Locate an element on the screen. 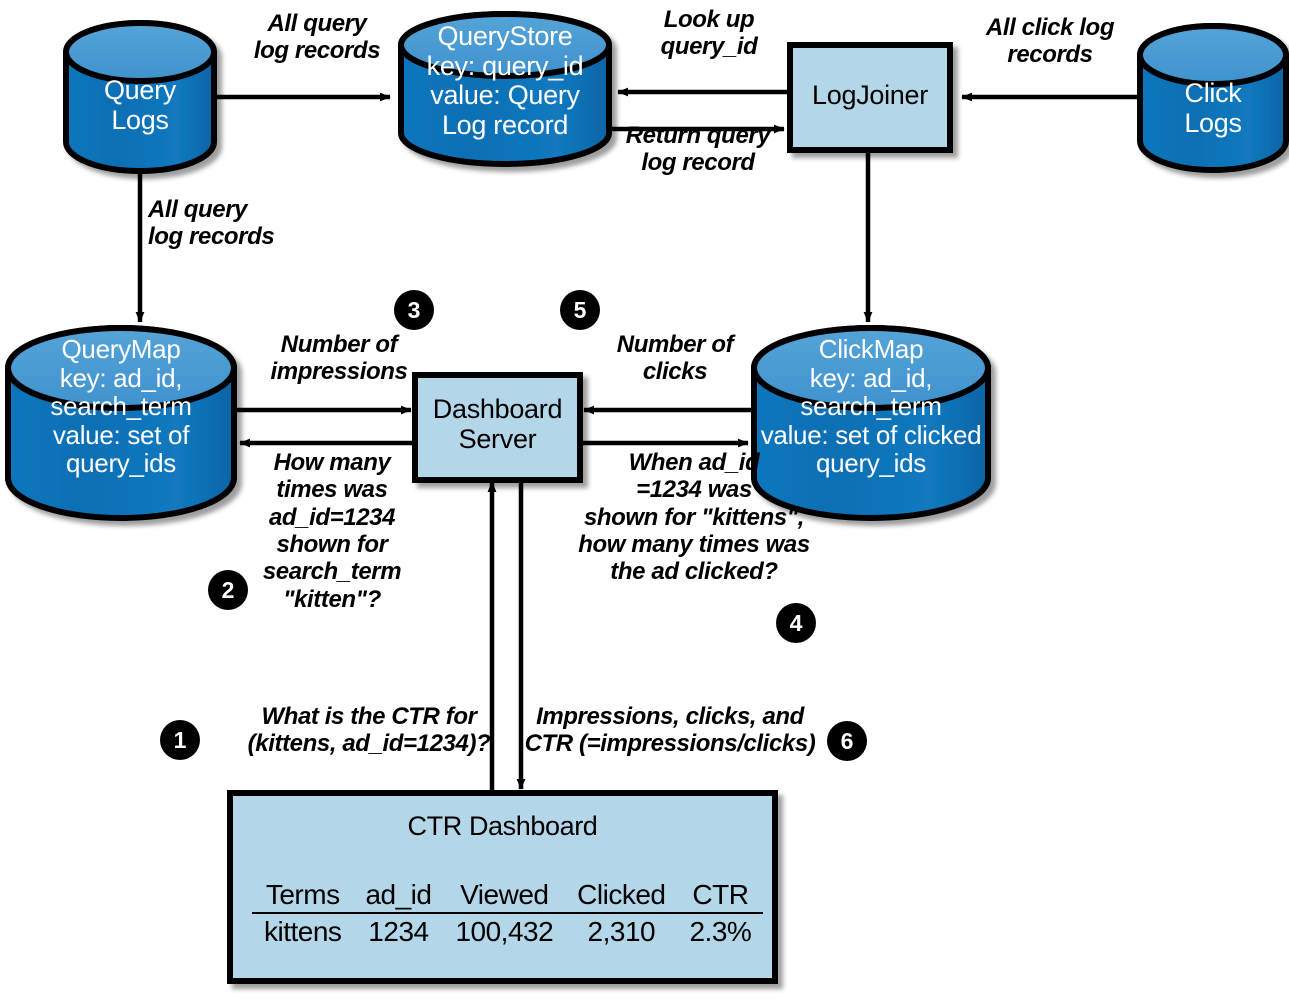 This screenshot has height=1007, width=1289. step-badge-6: 6 is located at coordinates (847, 741).